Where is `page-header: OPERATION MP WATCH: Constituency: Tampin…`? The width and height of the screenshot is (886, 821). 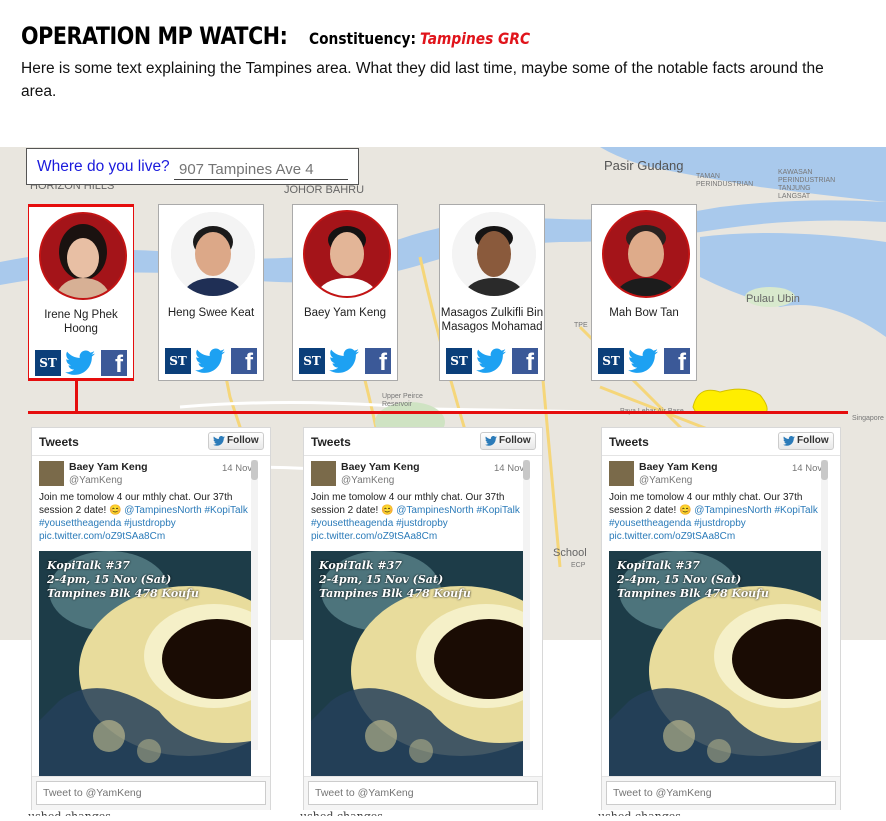
page-header: OPERATION MP WATCH: Constituency: Tampin… is located at coordinates (284, 36).